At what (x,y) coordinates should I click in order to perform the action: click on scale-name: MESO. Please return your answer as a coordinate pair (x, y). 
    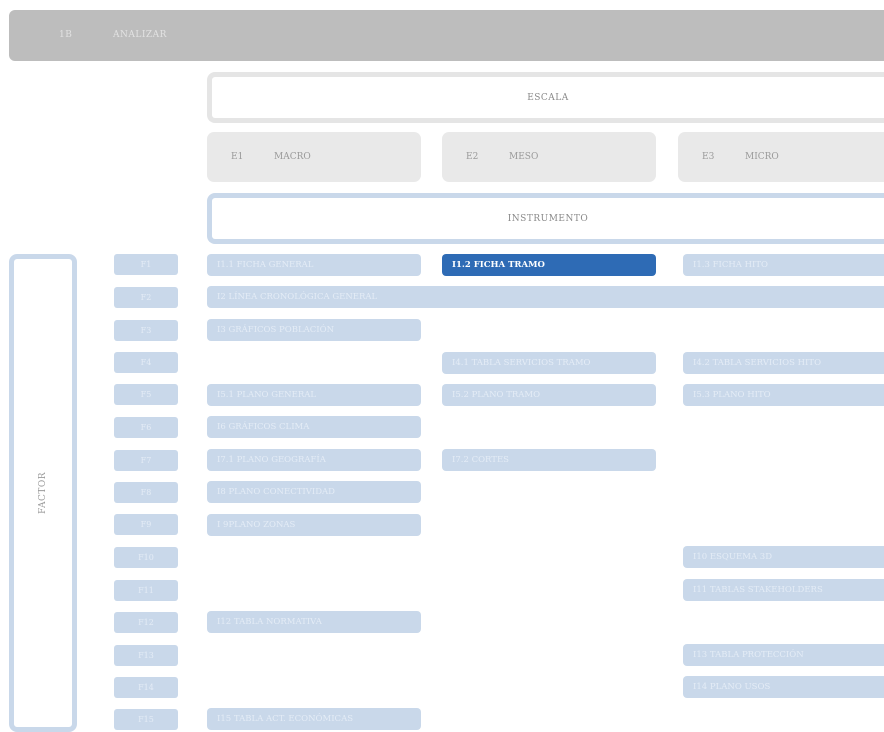
    Looking at the image, I should click on (524, 157).